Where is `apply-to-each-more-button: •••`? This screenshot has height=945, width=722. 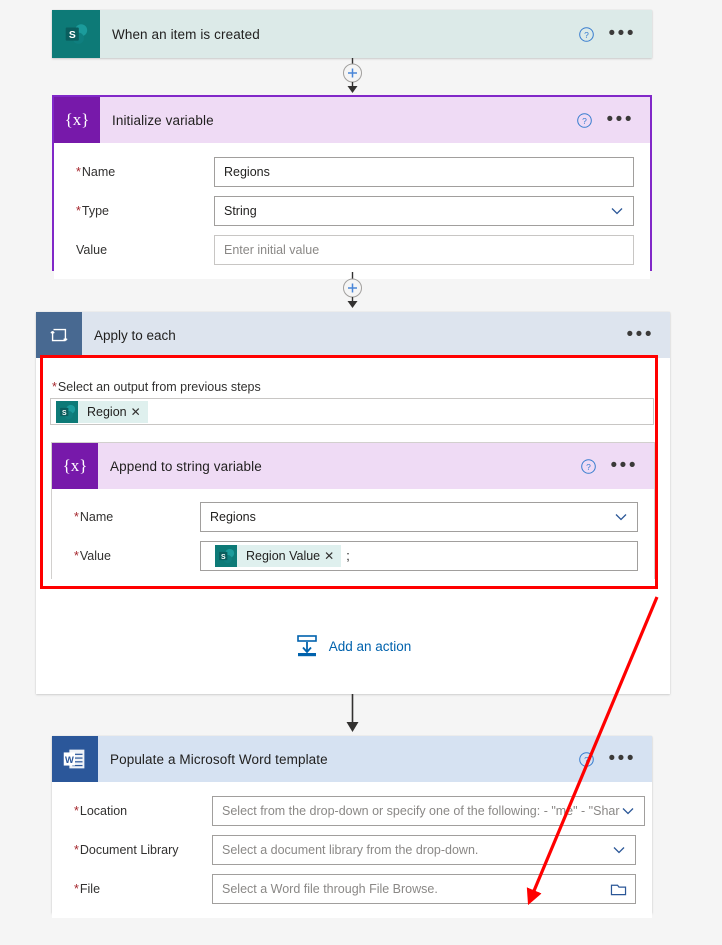
apply-to-each-more-button: ••• is located at coordinates (640, 334).